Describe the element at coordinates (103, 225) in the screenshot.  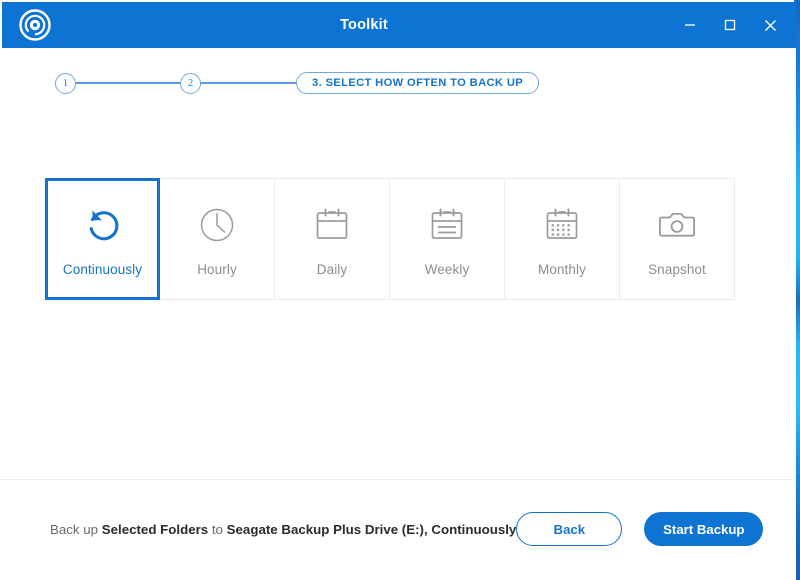
I see `refresh-loop-icon` at that location.